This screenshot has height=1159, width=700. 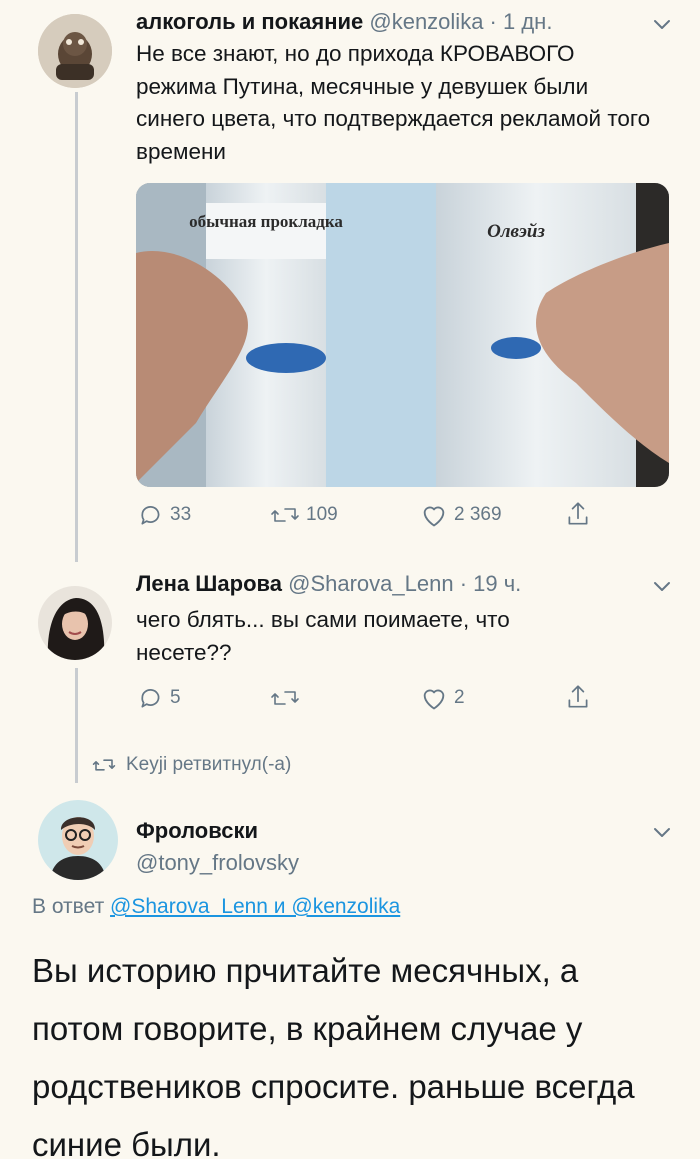 I want to click on handle-row: @tony_frolovsky, so click(x=217, y=863).